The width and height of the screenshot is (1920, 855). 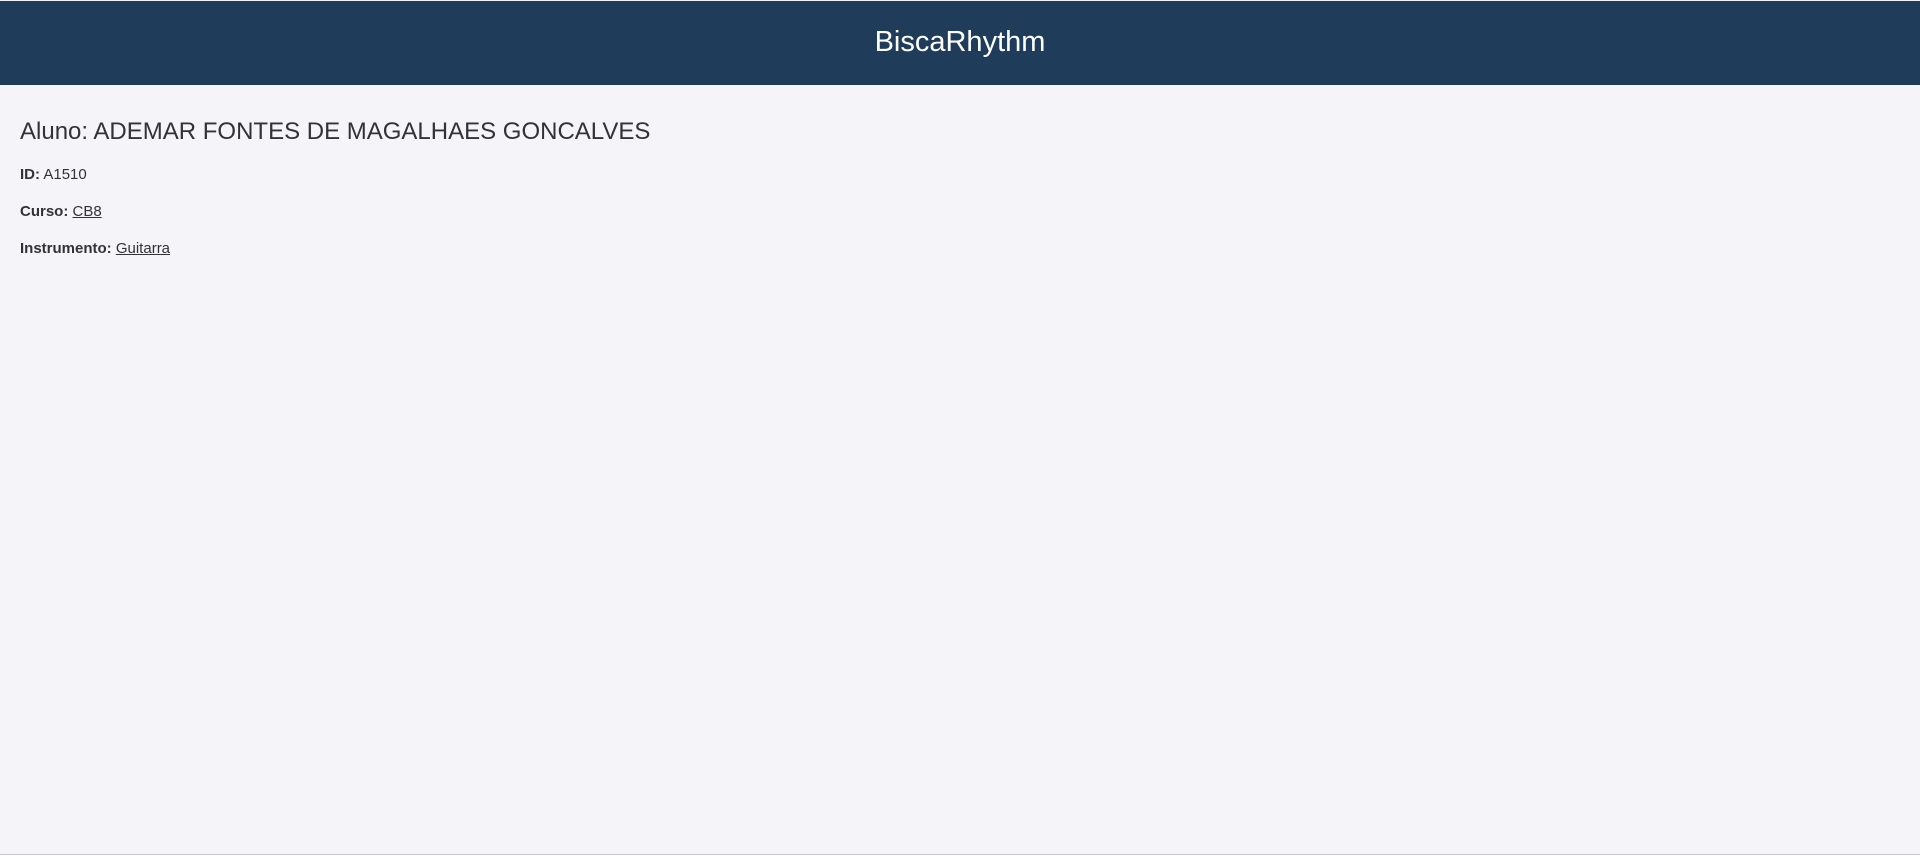 What do you see at coordinates (960, 212) in the screenshot?
I see `student-course-row: Curso: CB8` at bounding box center [960, 212].